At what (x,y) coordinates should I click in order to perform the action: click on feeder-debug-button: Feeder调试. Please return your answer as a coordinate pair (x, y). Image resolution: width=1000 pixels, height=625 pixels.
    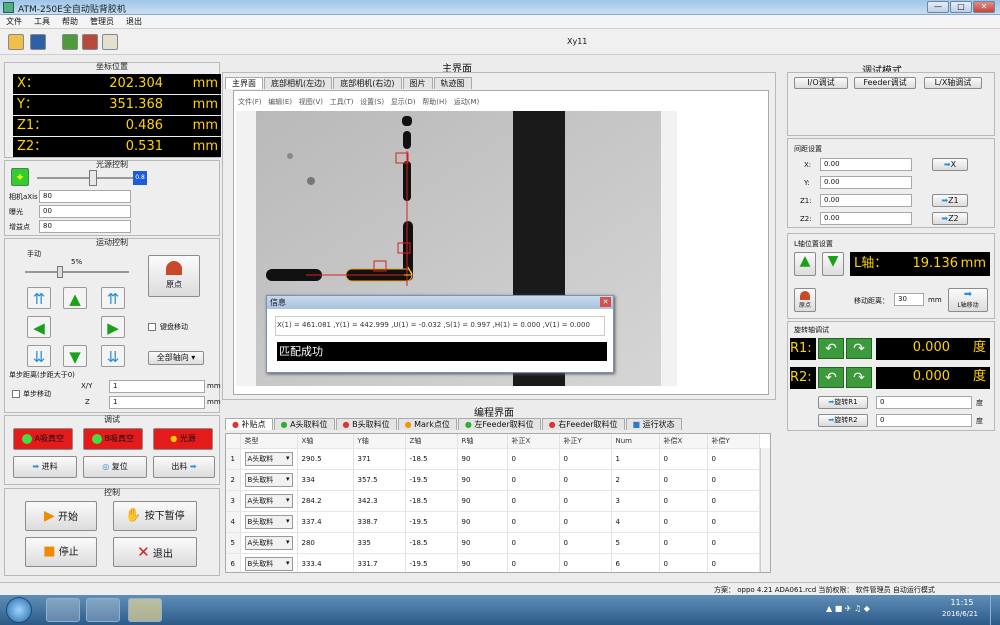
    Looking at the image, I should click on (885, 83).